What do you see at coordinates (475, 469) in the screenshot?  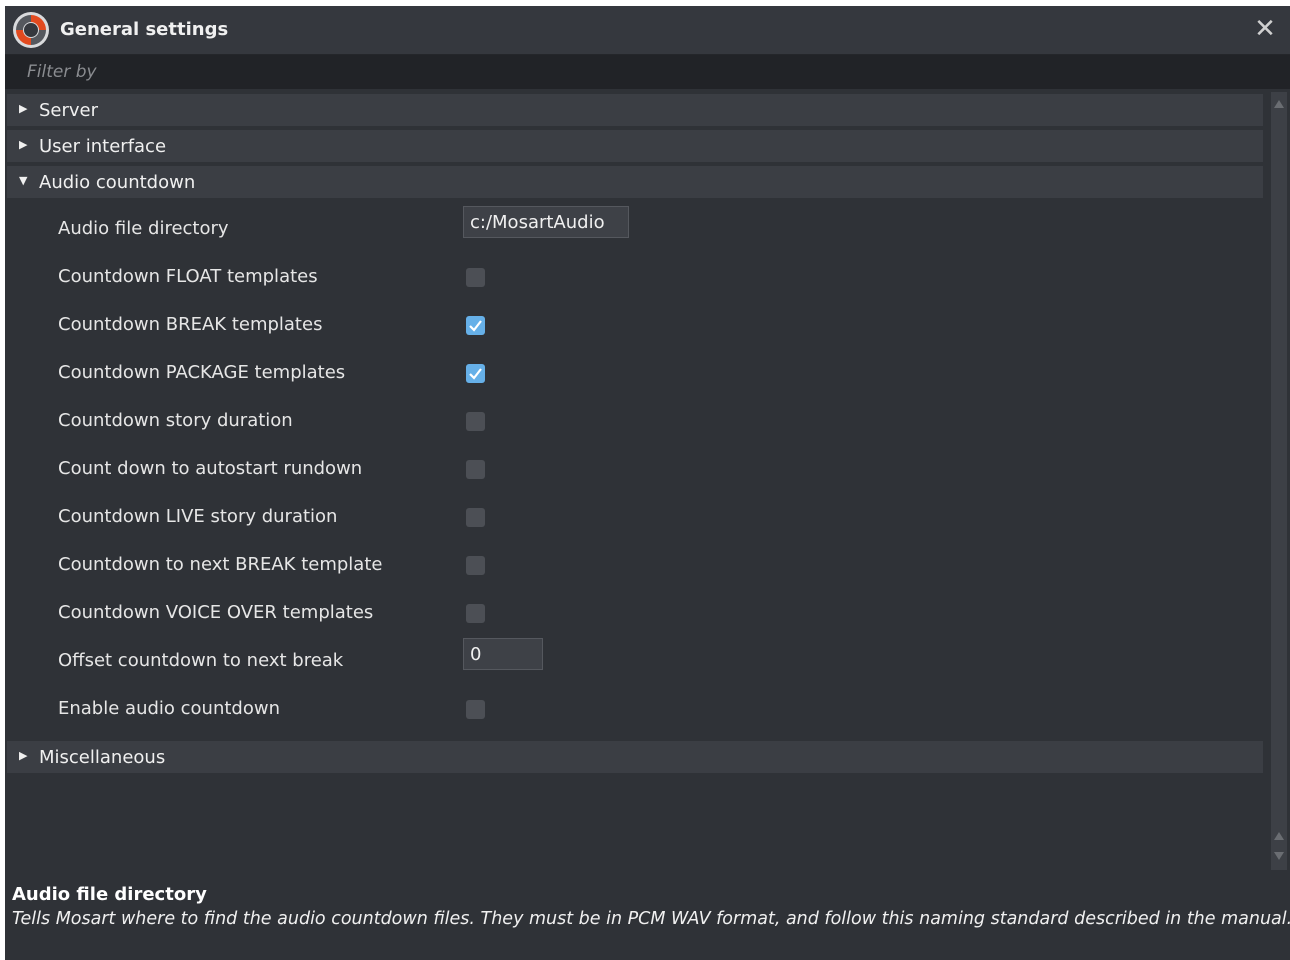 I see `count-down-to-autostart-rundown-checkbox` at bounding box center [475, 469].